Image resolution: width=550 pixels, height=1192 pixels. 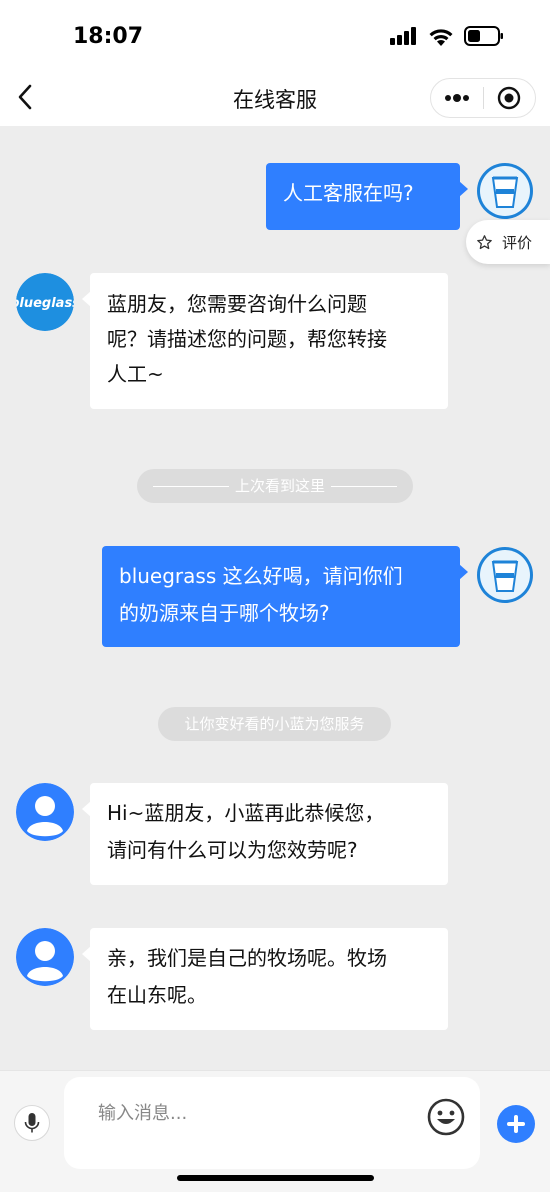 What do you see at coordinates (248, 1113) in the screenshot?
I see `message-input` at bounding box center [248, 1113].